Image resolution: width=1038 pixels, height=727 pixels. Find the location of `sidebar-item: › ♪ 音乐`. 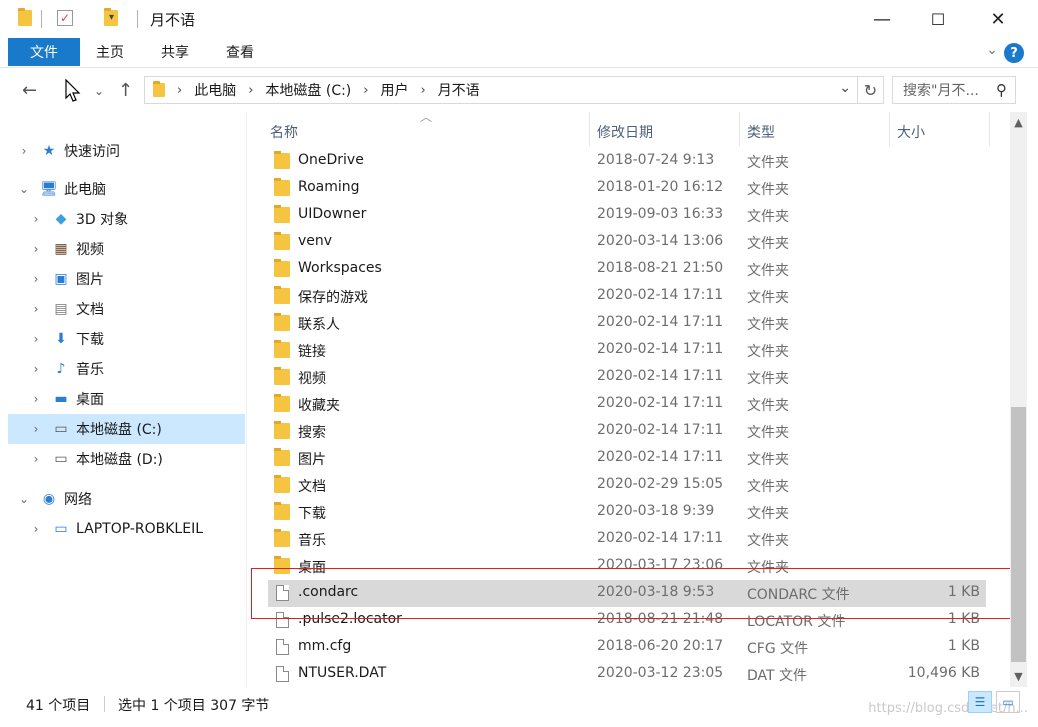

sidebar-item: › ♪ 音乐 is located at coordinates (126, 369).